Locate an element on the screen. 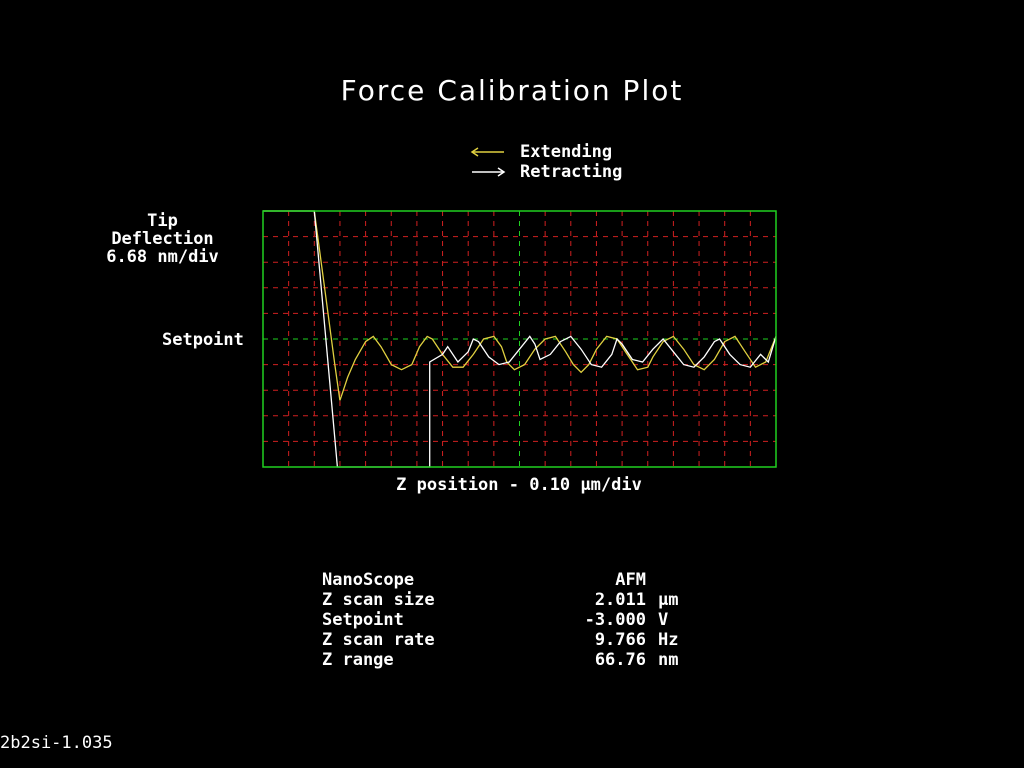 This screenshot has height=768, width=1024. parameter-name: Z scan size is located at coordinates (378, 600).